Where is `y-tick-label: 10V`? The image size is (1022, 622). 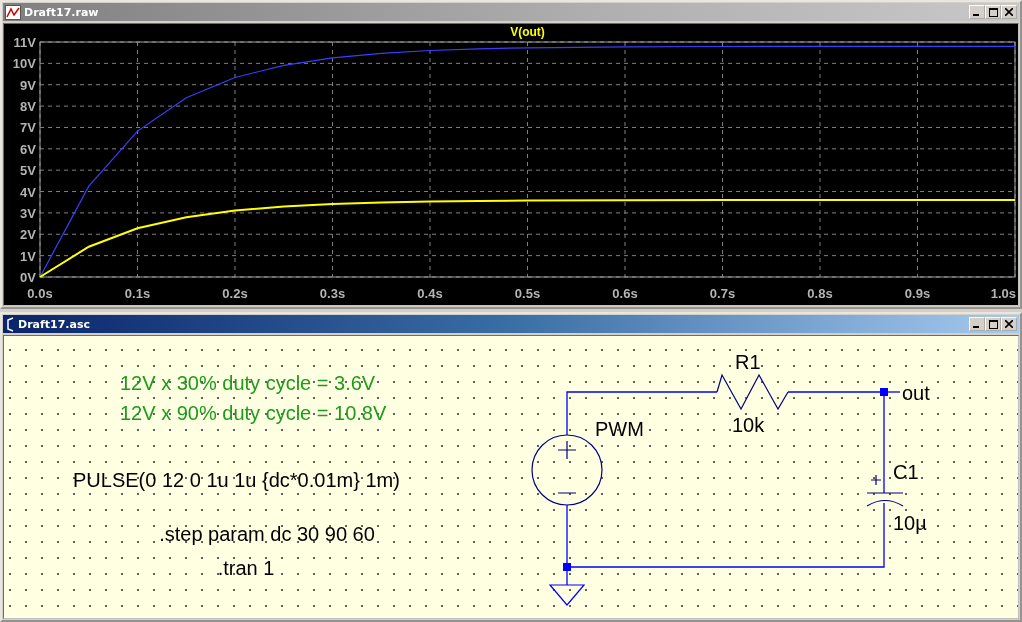
y-tick-label: 10V is located at coordinates (24, 64).